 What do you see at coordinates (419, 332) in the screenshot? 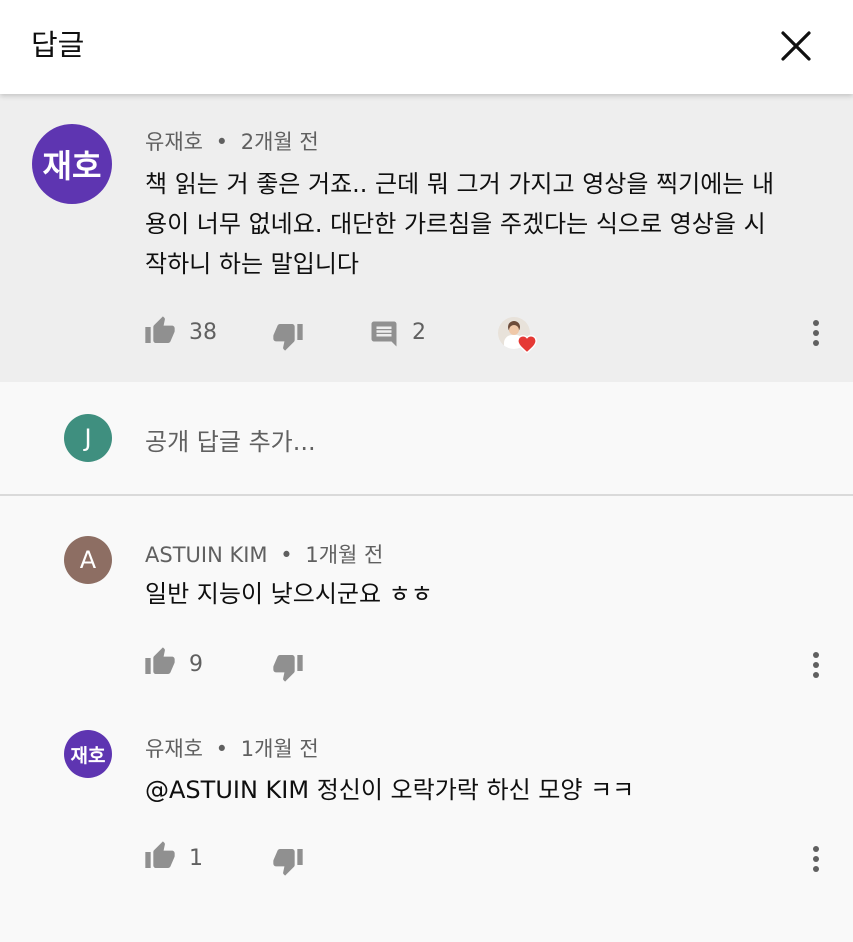
I see `reply-count: 2` at bounding box center [419, 332].